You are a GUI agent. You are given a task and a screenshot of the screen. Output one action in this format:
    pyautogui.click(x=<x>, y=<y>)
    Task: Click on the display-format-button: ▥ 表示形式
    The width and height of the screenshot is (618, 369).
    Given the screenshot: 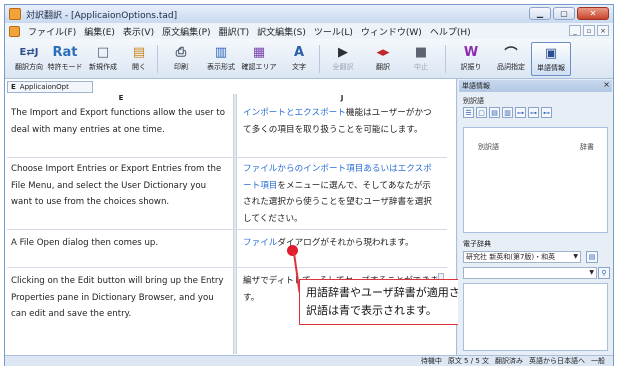 What is the action you would take?
    pyautogui.click(x=221, y=59)
    